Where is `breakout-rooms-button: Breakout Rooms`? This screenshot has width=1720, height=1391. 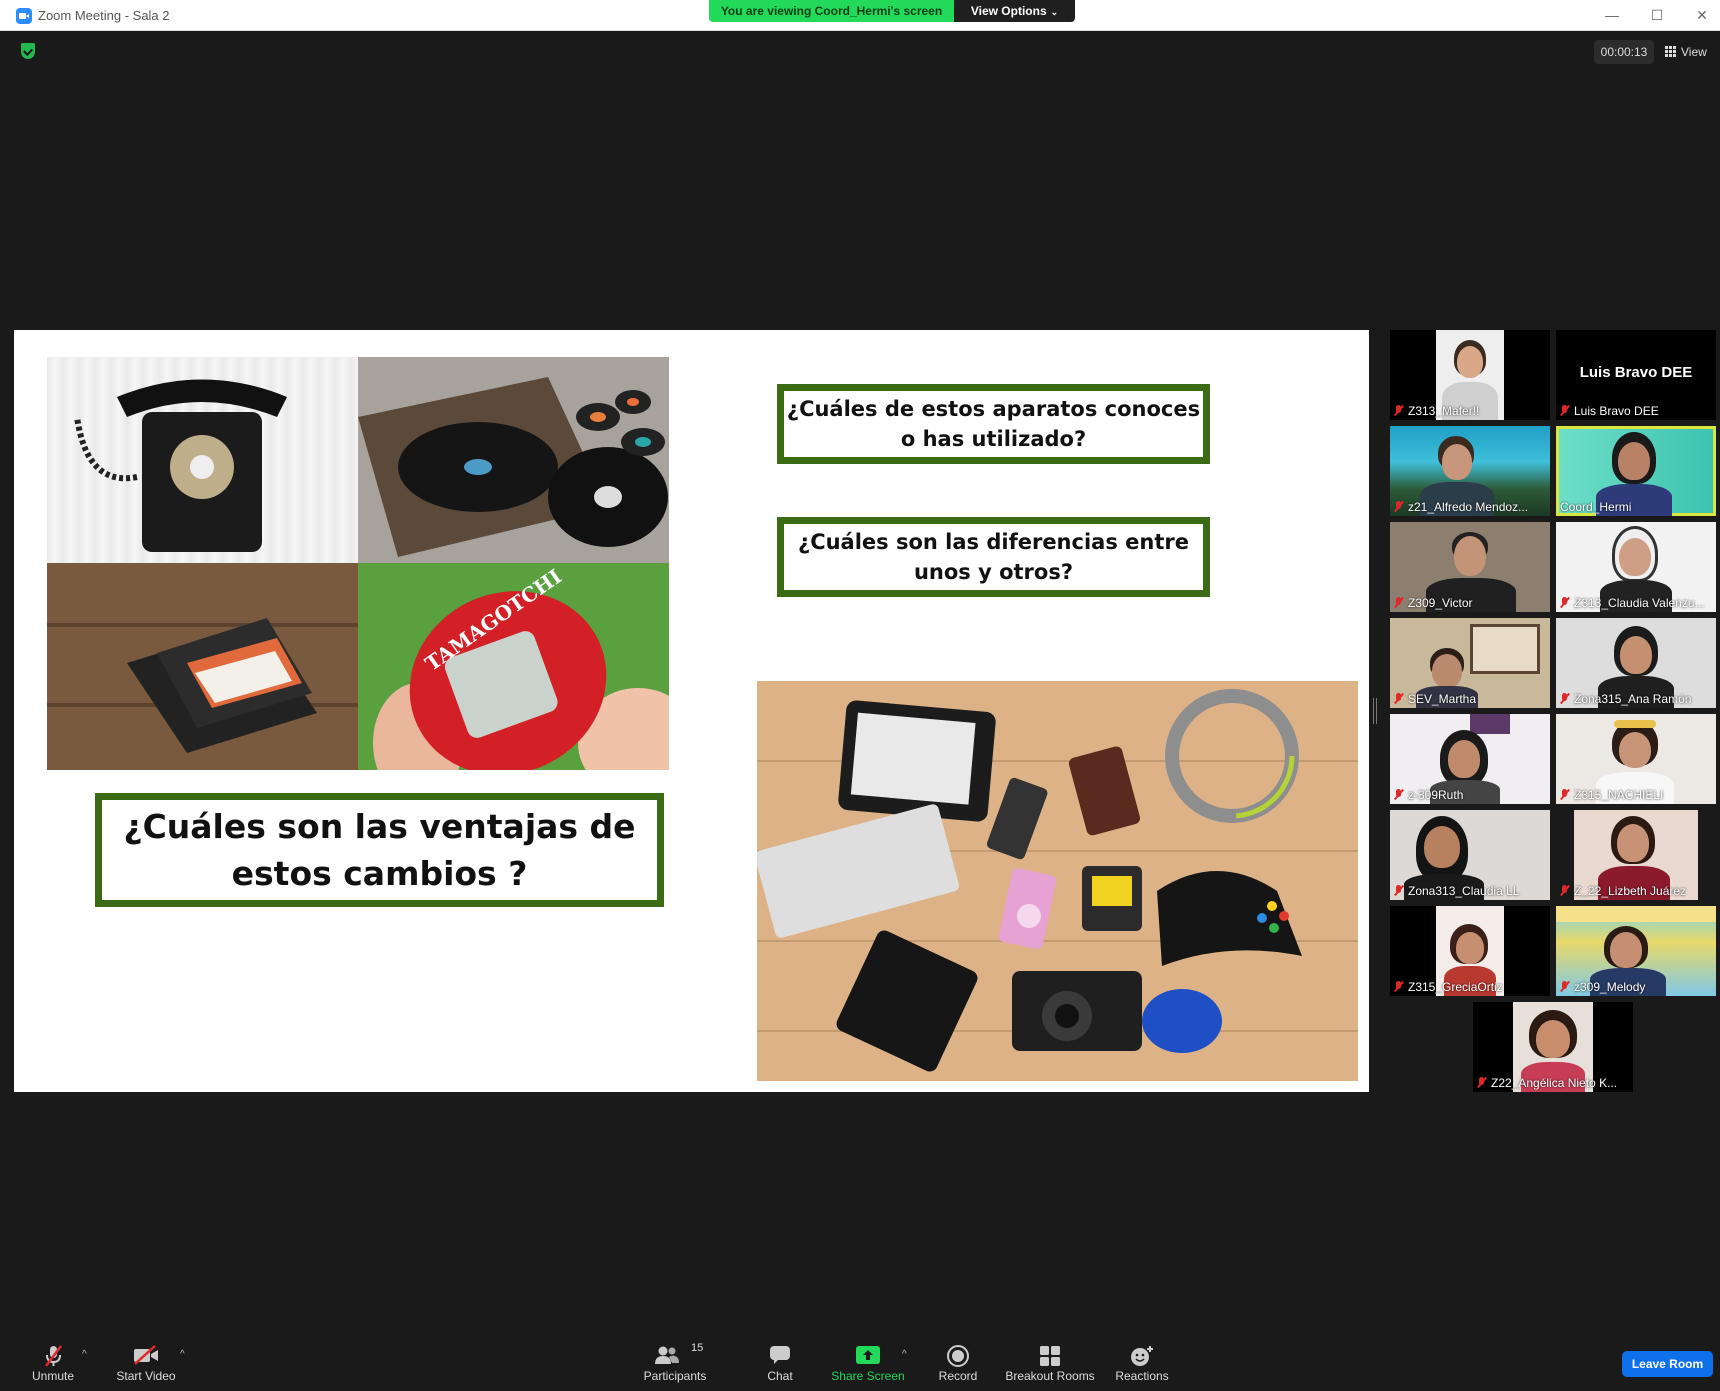
breakout-rooms-button: Breakout Rooms is located at coordinates (1050, 1361).